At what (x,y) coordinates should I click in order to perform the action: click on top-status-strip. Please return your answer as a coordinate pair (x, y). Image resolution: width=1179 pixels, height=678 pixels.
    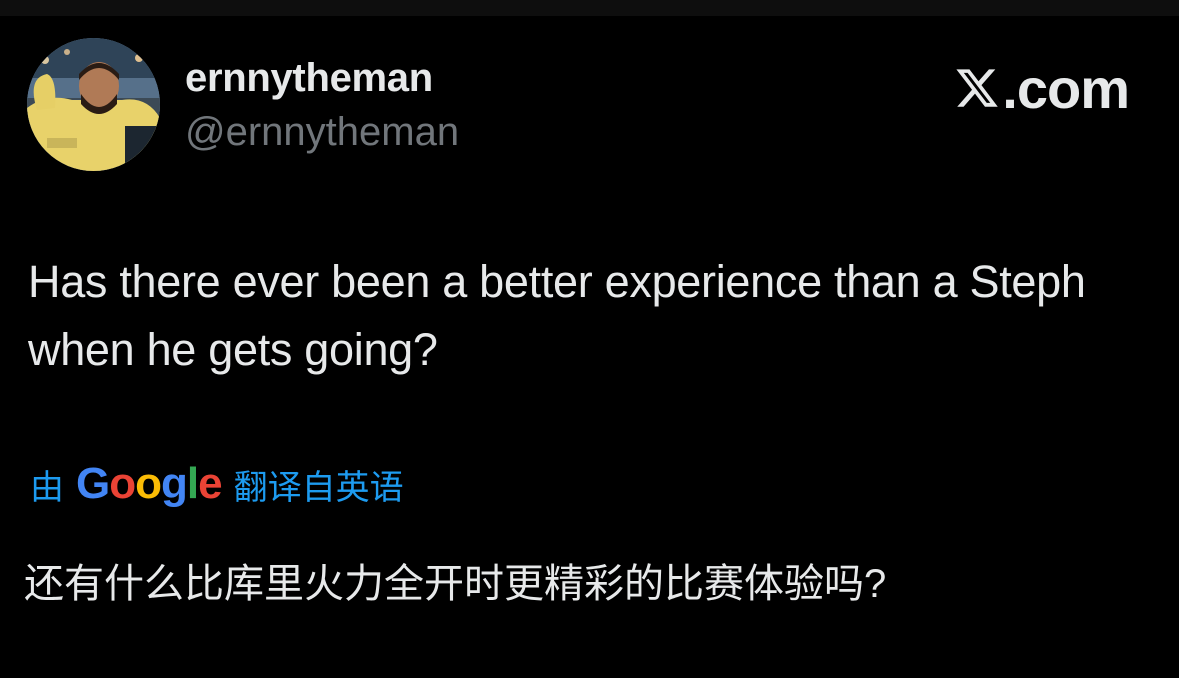
    Looking at the image, I should click on (589, 8).